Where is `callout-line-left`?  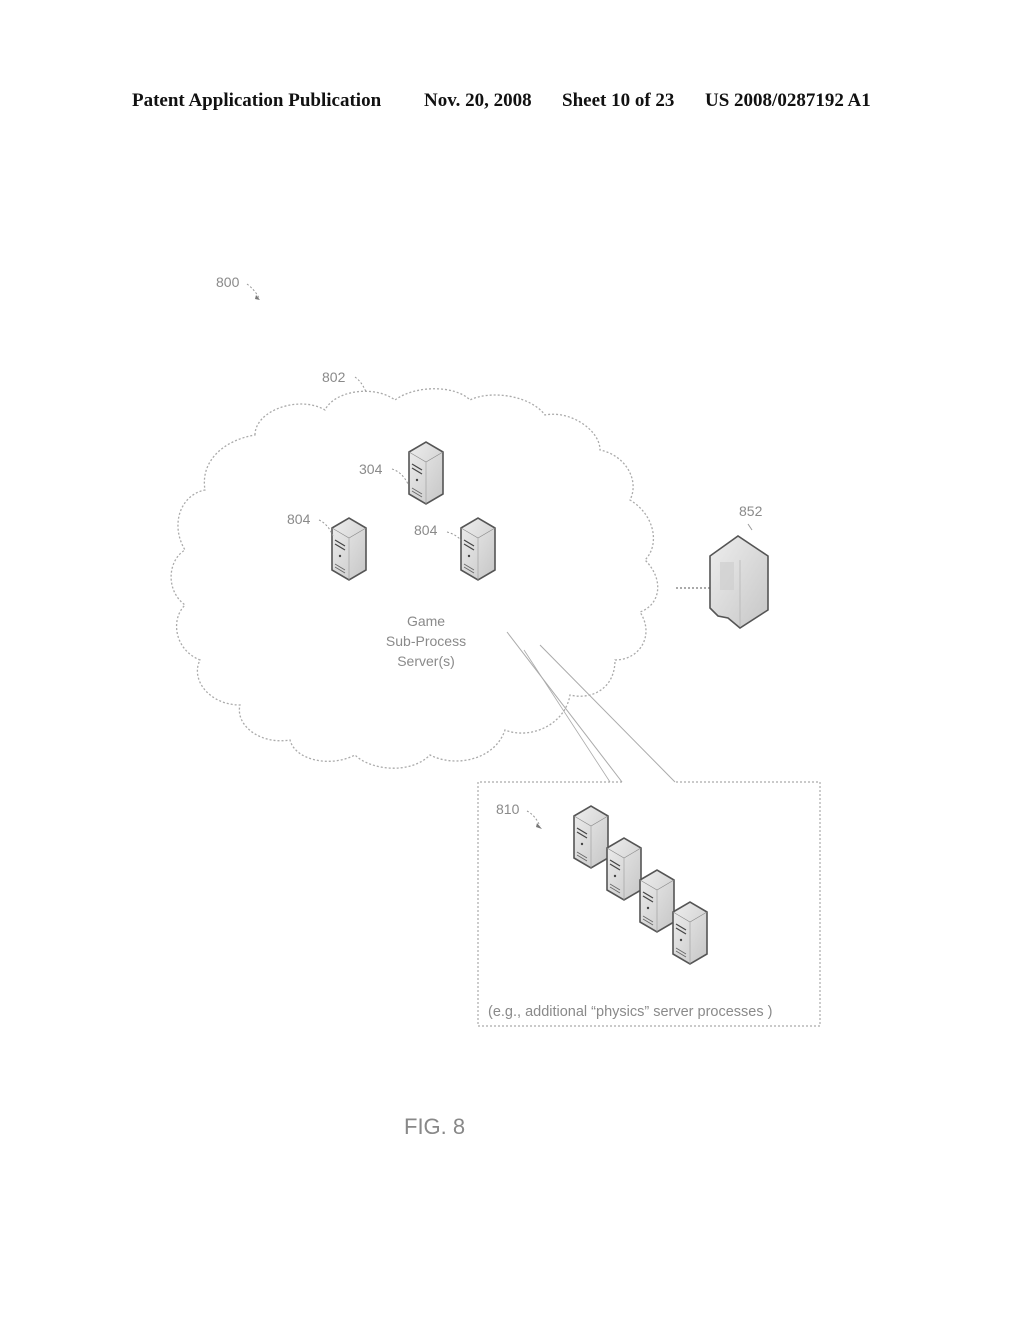
callout-line-left is located at coordinates (564, 707).